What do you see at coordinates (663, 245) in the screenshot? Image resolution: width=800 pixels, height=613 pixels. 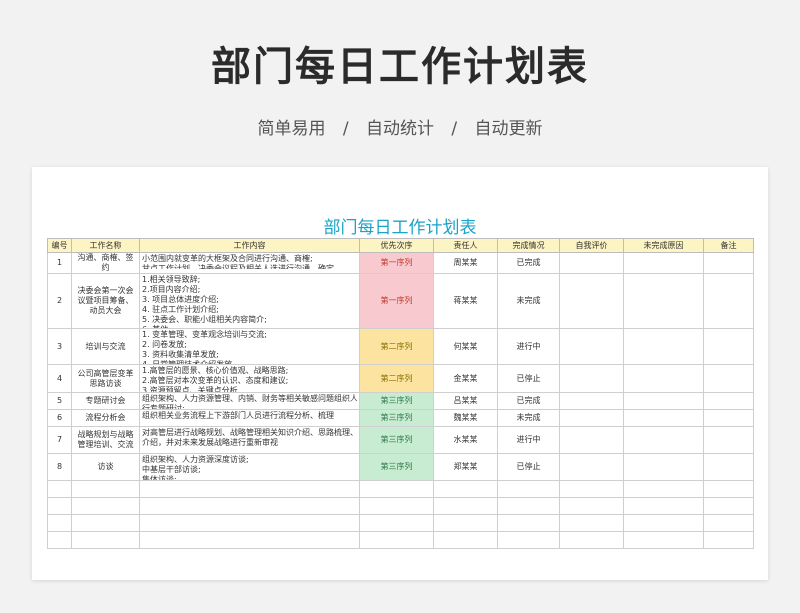 I see `col-header-reason: 未完成原因` at bounding box center [663, 245].